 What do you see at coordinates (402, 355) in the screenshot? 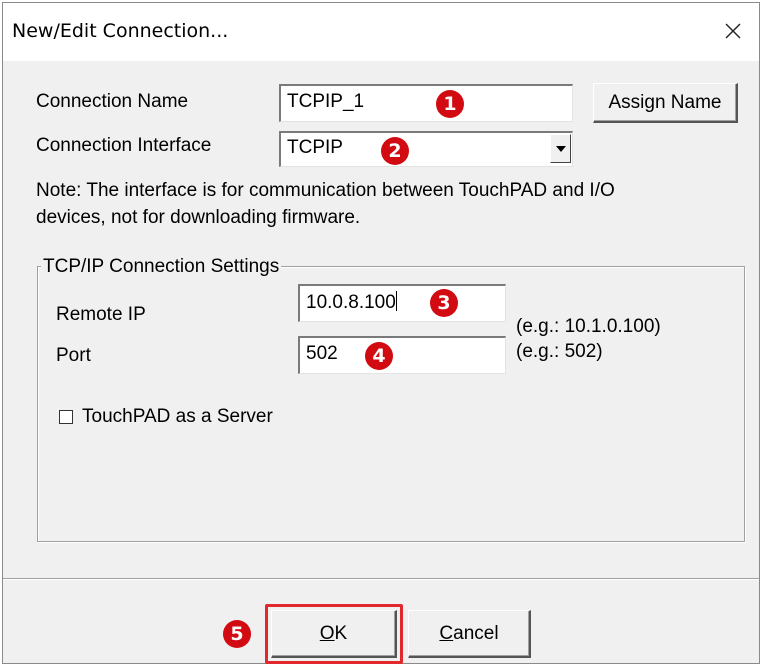
I see `port-input: 502` at bounding box center [402, 355].